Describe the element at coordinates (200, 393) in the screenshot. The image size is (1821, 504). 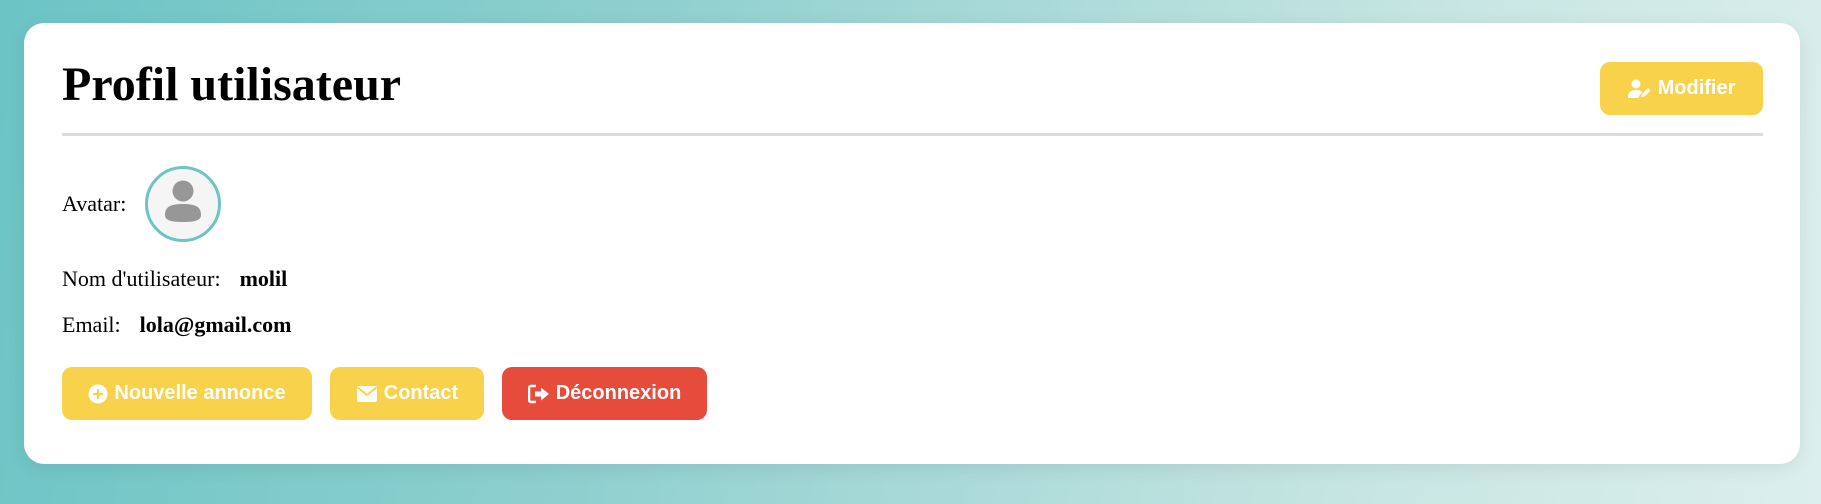
I see `new-listing-label: Nouvelle annonce` at that location.